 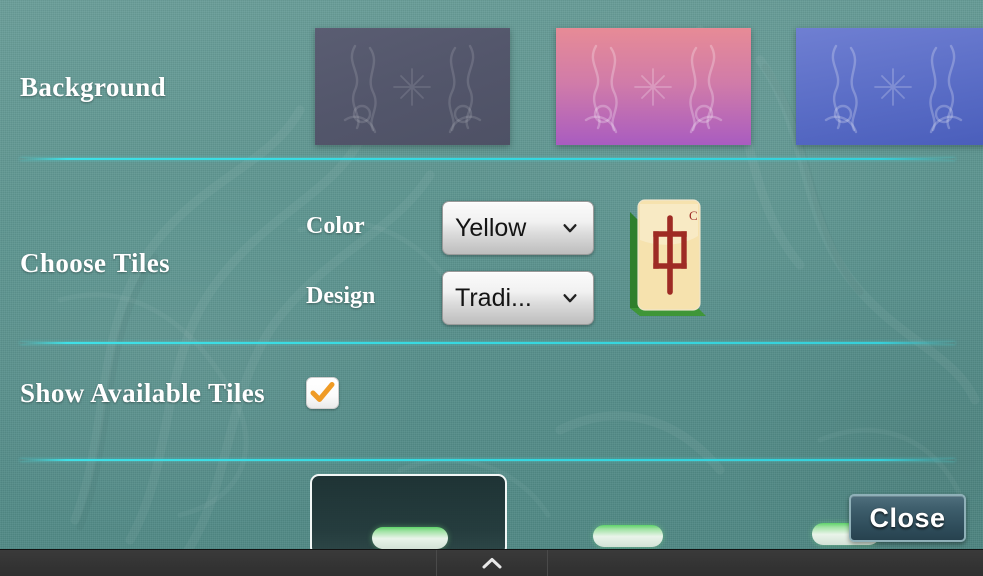 I want to click on close-button-label: Close, so click(x=907, y=517).